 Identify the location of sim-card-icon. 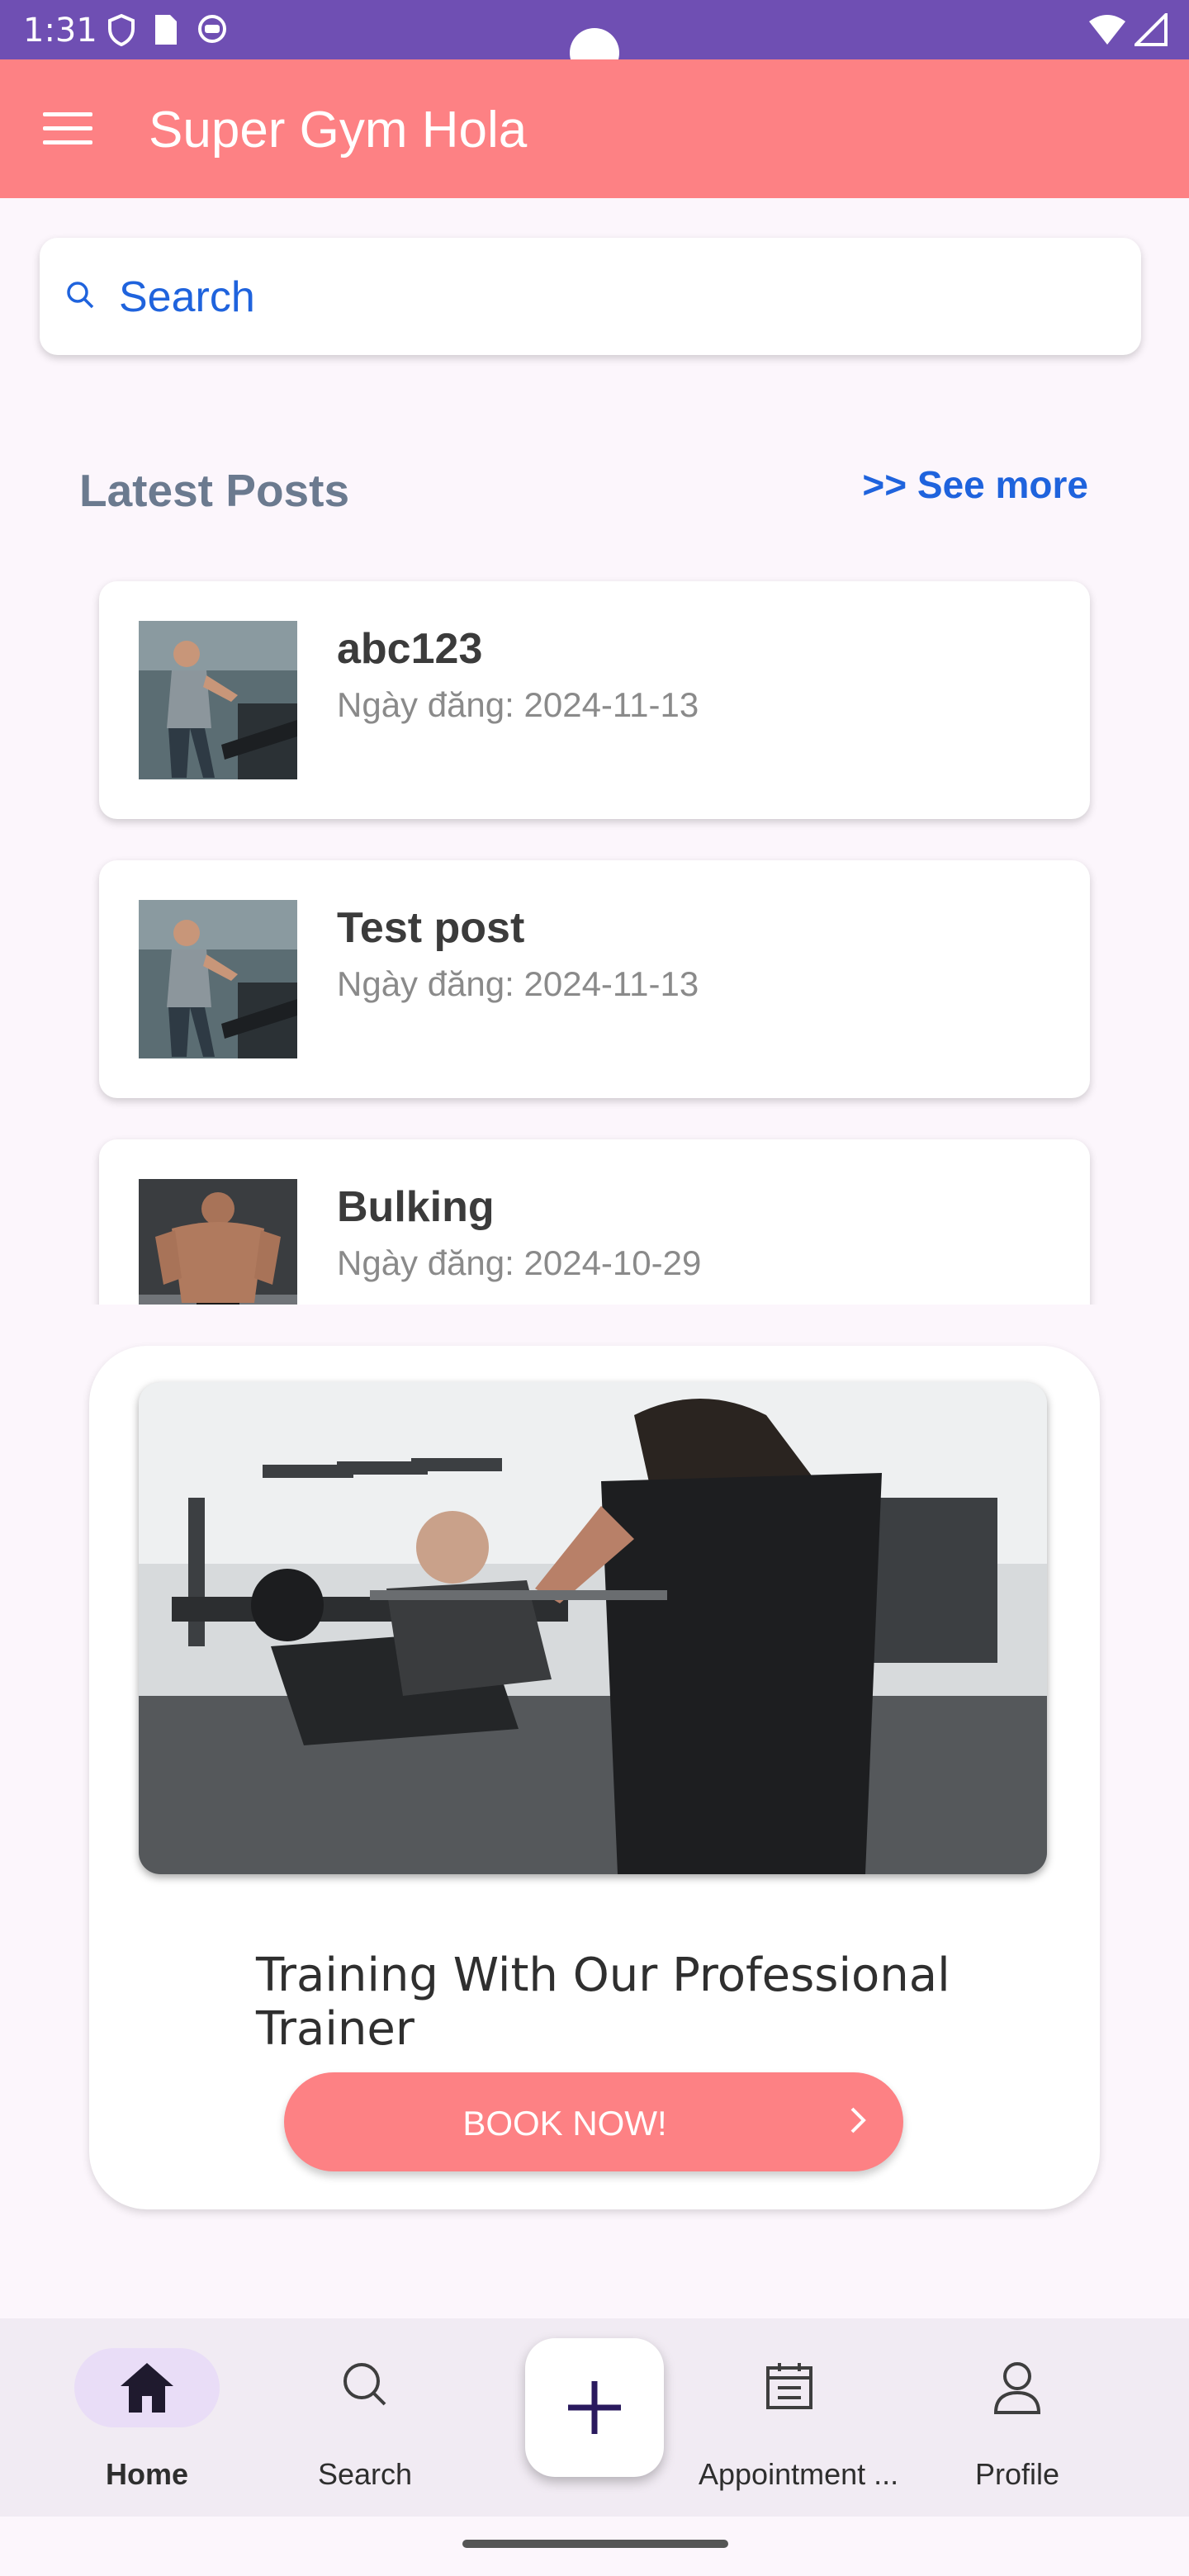
(166, 30).